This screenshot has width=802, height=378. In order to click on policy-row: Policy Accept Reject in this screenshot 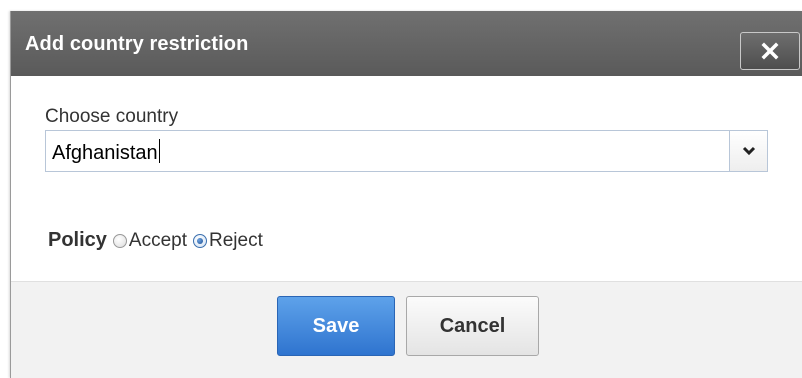, I will do `click(158, 240)`.